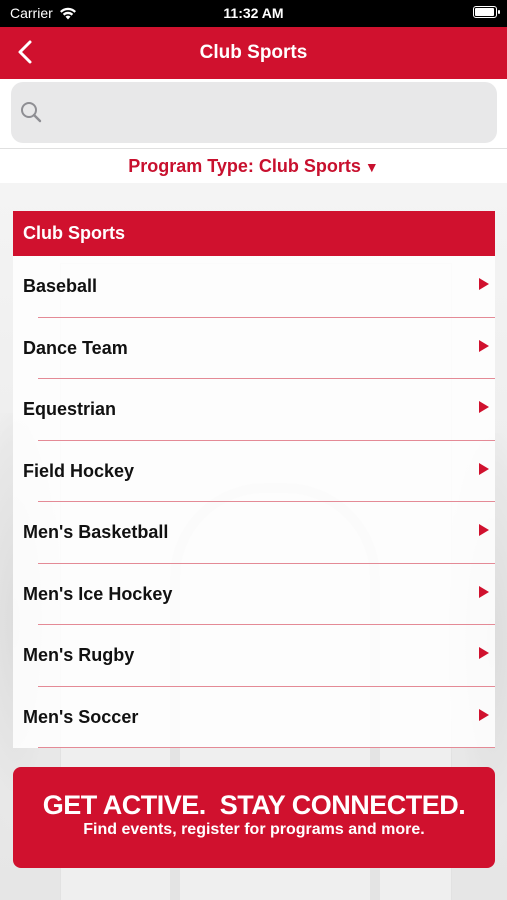 Image resolution: width=507 pixels, height=900 pixels. I want to click on banner-headline: GET ACTIVE. STAY CONNECTED., so click(254, 805).